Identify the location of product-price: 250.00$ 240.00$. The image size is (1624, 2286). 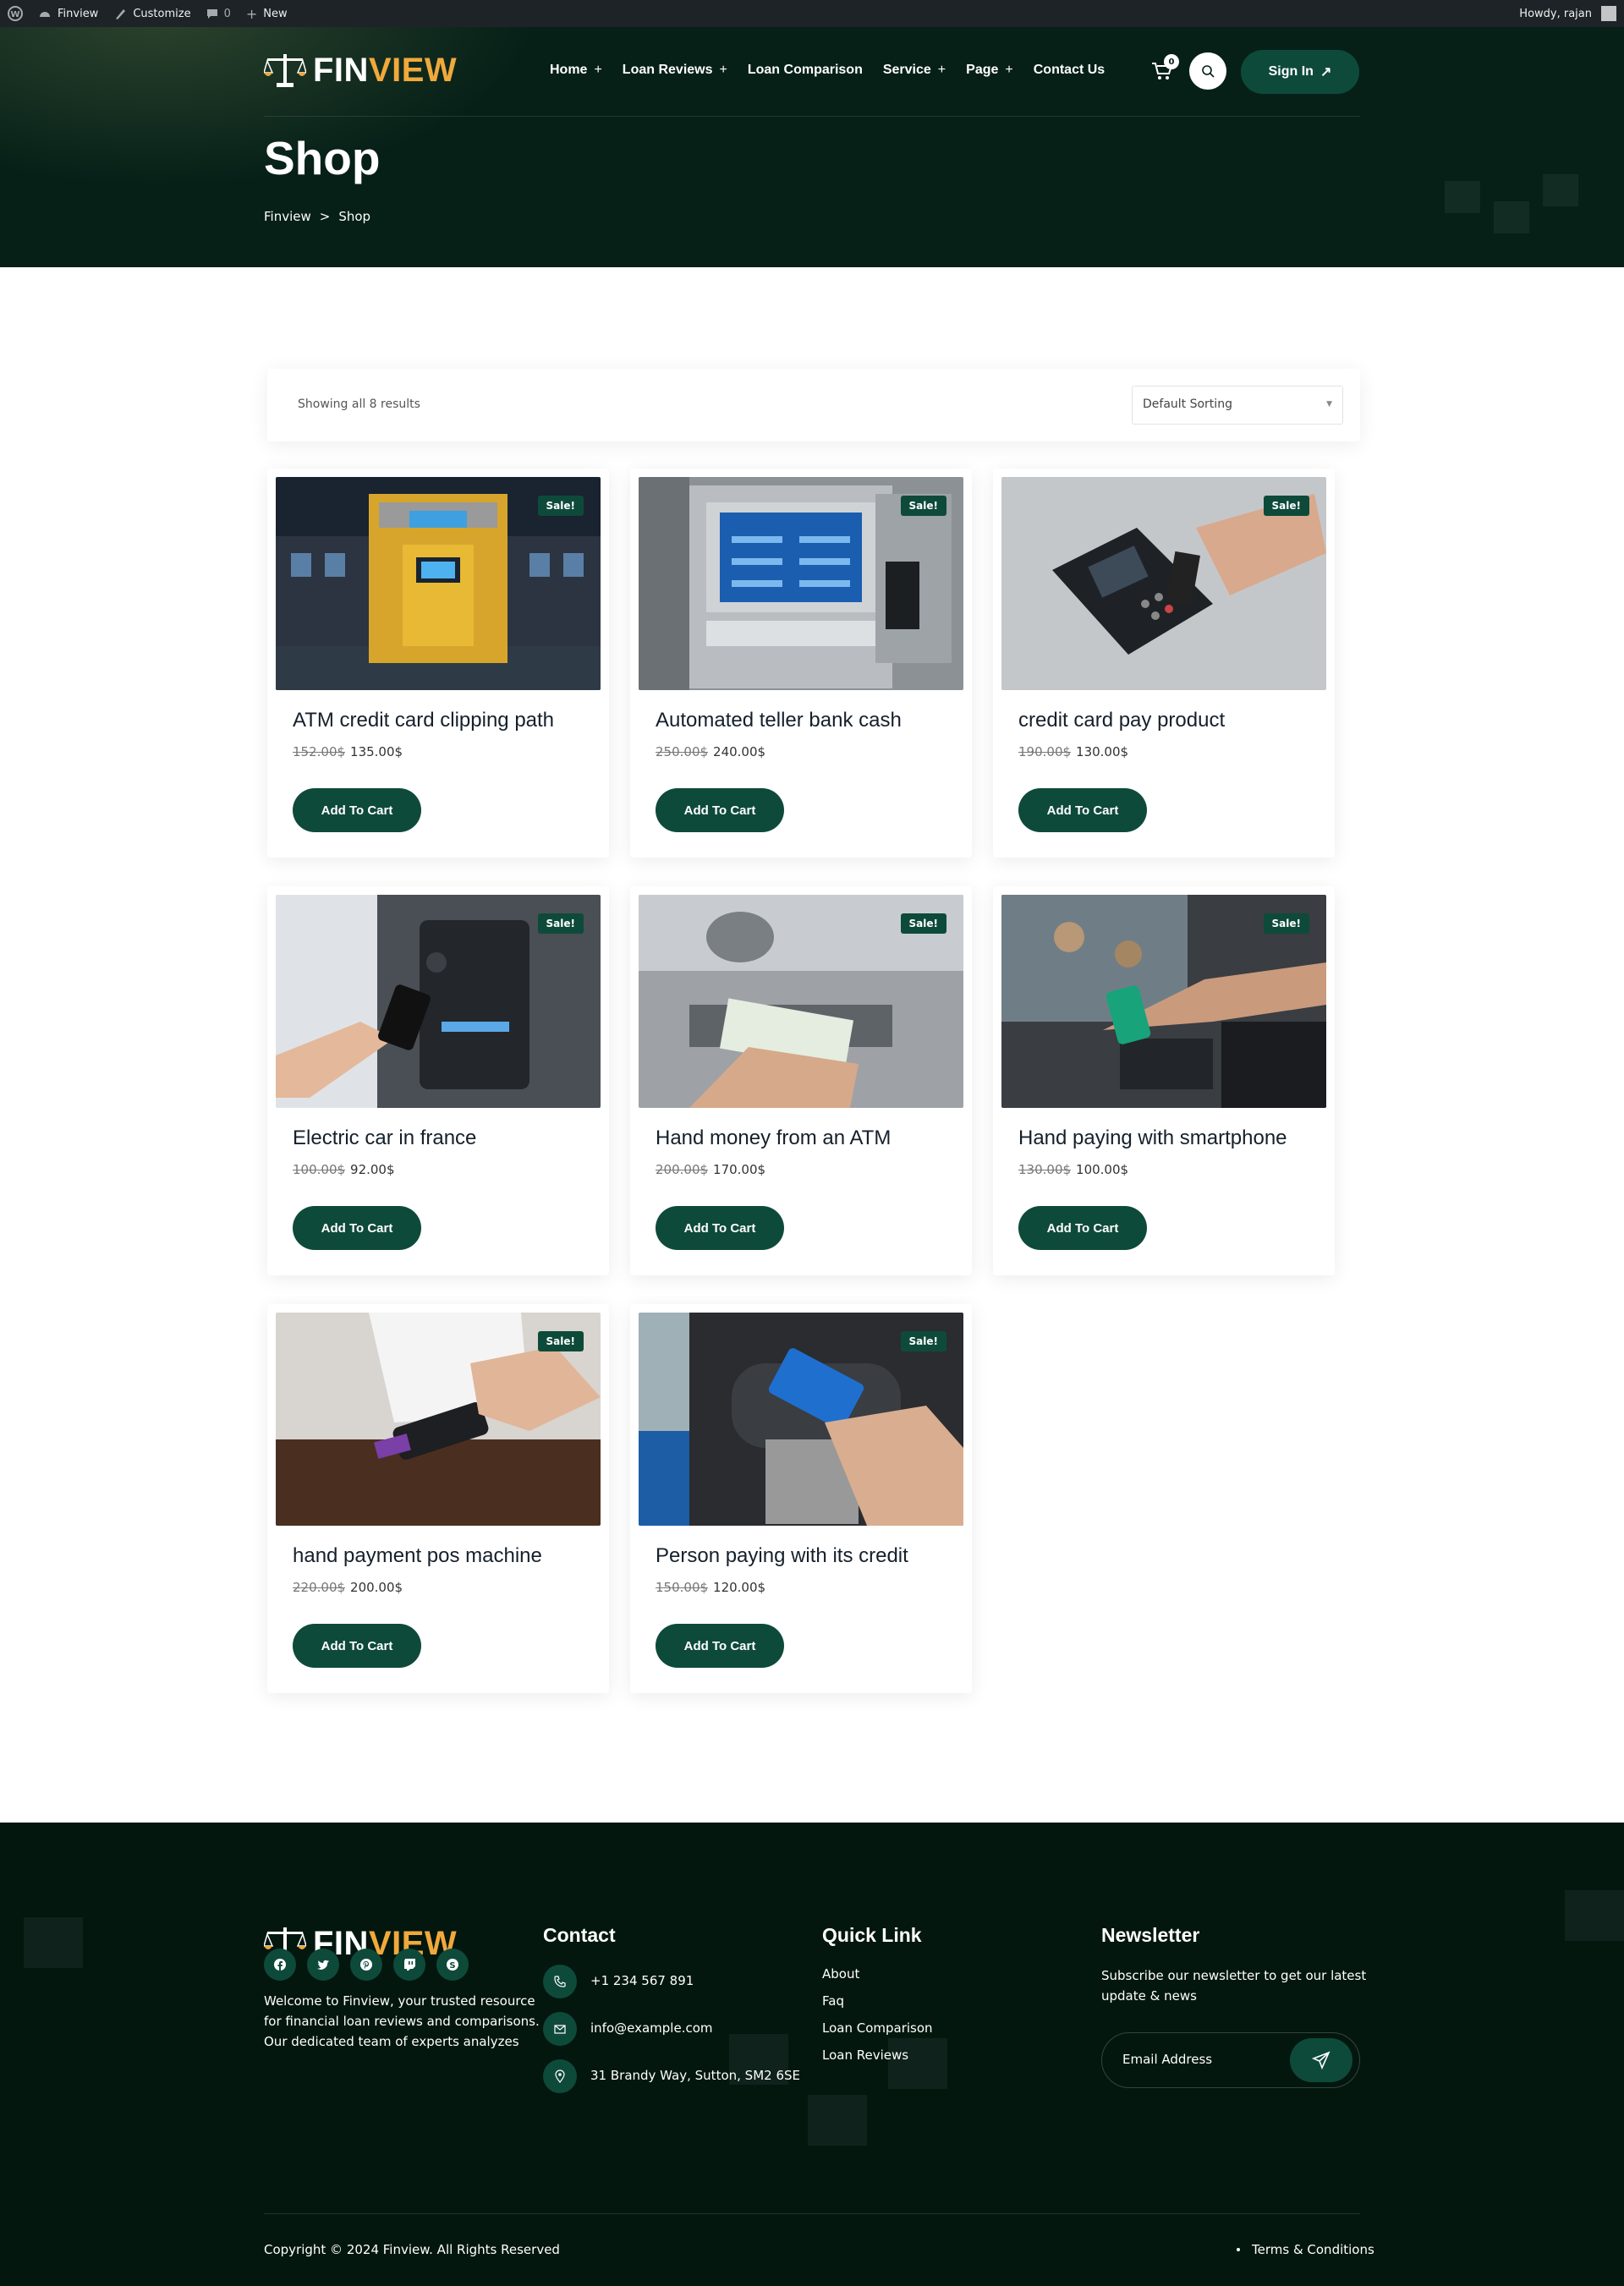
(711, 751).